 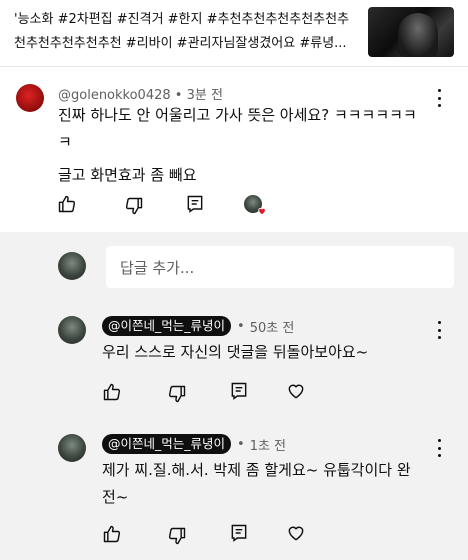 What do you see at coordinates (268, 446) in the screenshot?
I see `reply-time: 1초 전` at bounding box center [268, 446].